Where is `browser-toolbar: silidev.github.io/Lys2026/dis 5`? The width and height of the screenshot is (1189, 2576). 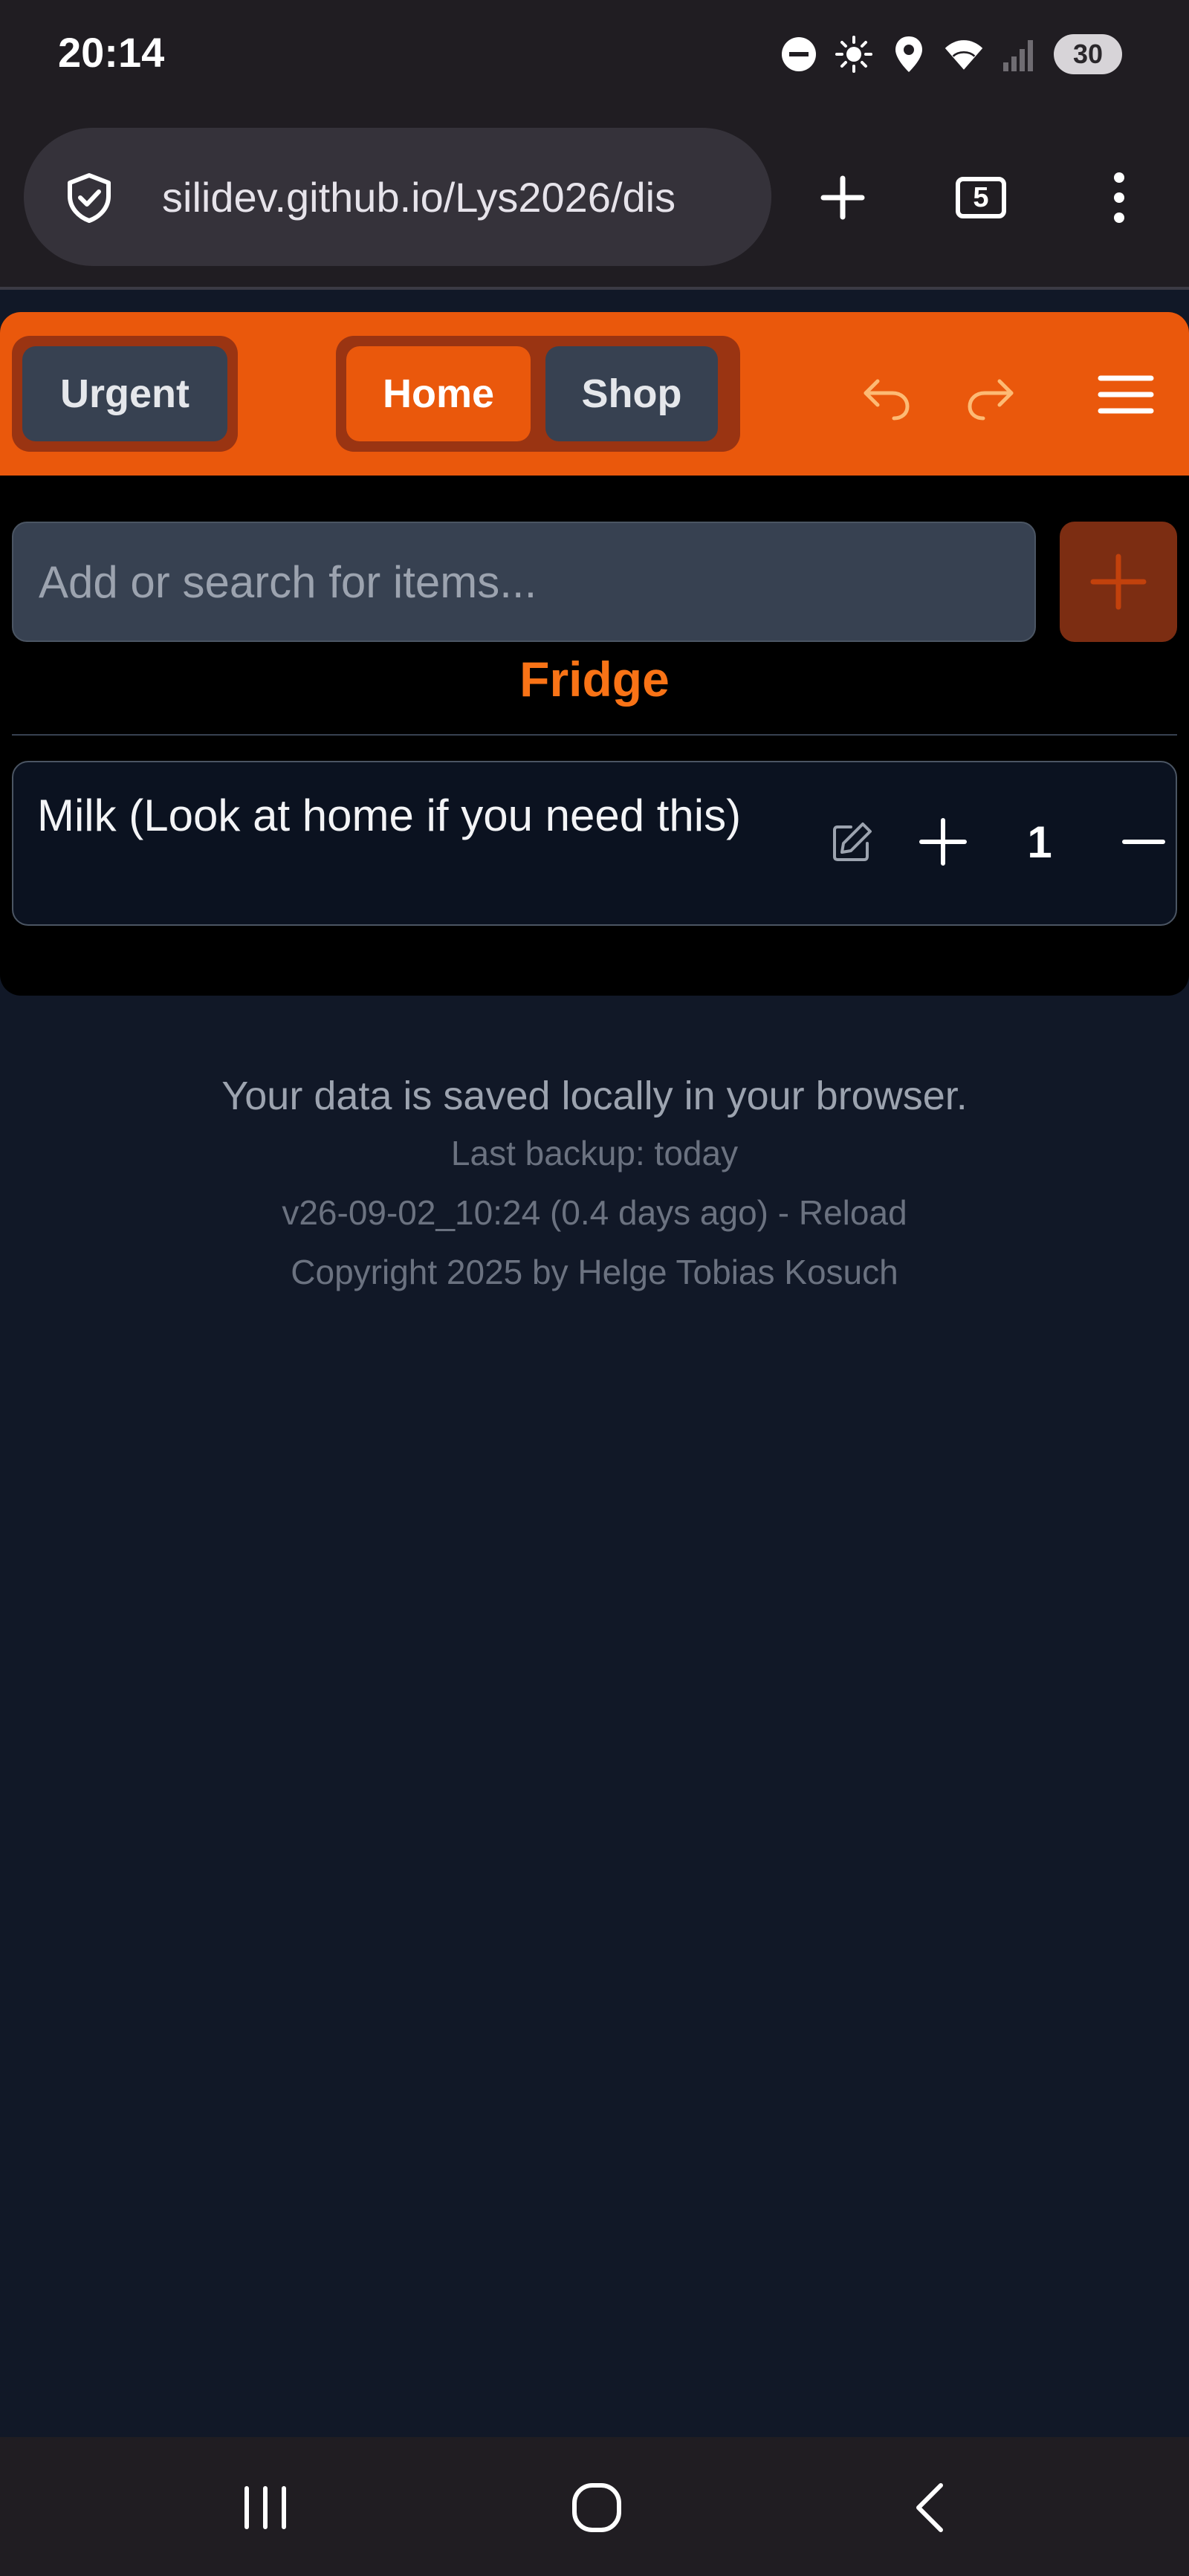
browser-toolbar: silidev.github.io/Lys2026/dis 5 is located at coordinates (594, 200).